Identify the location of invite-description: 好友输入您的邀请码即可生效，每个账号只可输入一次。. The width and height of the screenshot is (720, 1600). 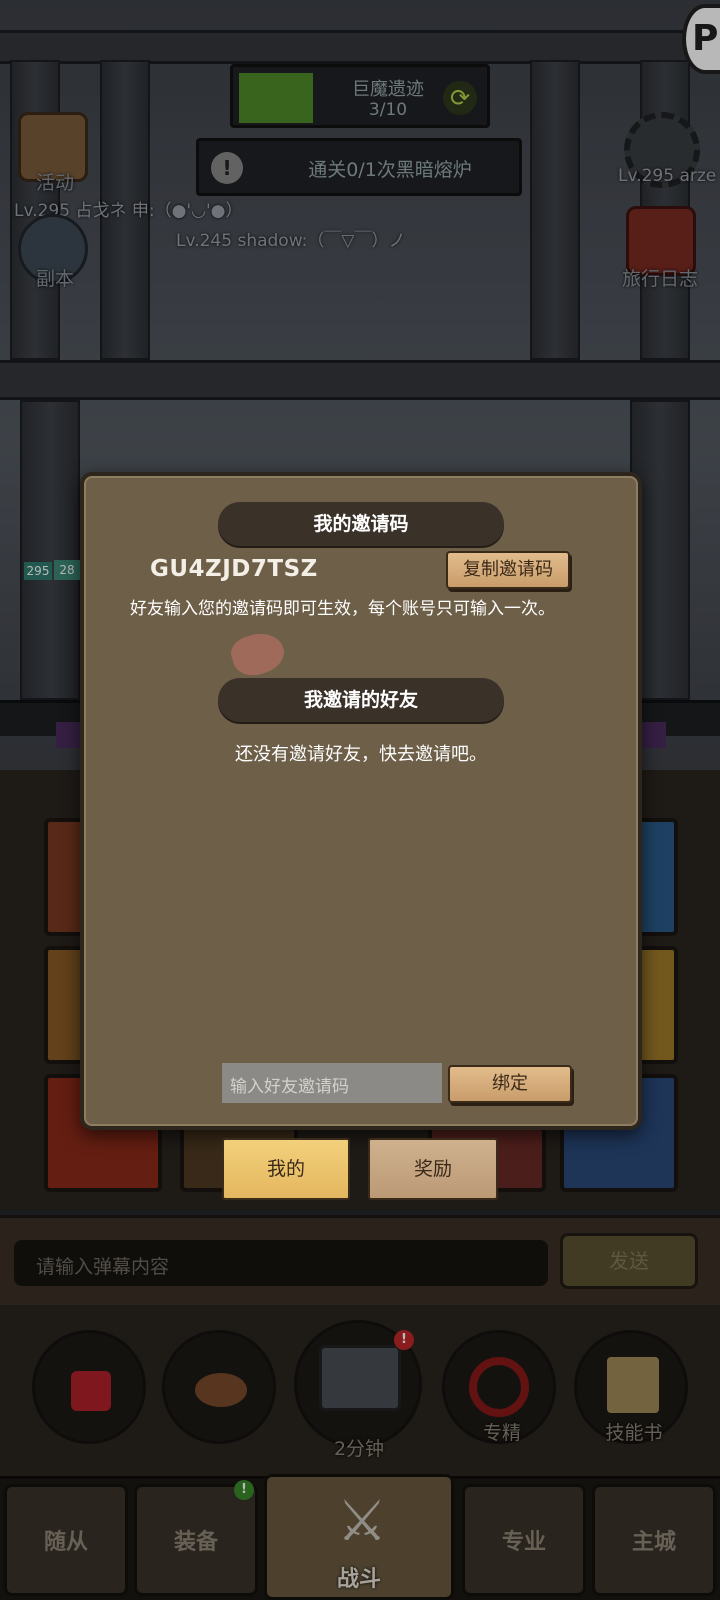
(342, 609).